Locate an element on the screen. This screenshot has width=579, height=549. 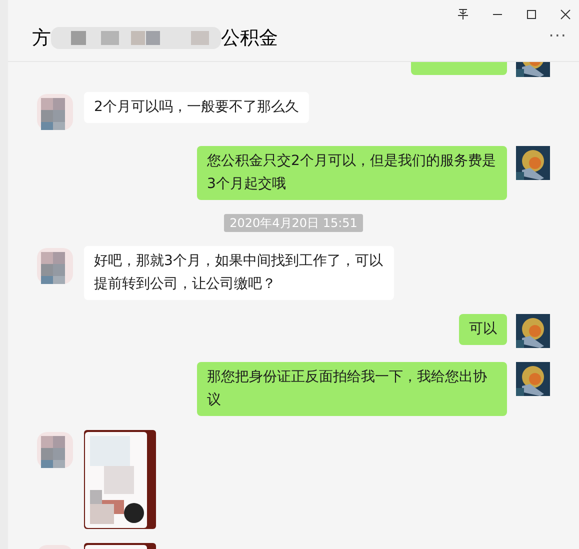
message-bubble: 那您把身份证正反面拍给我一下，我给您出协议 is located at coordinates (352, 389).